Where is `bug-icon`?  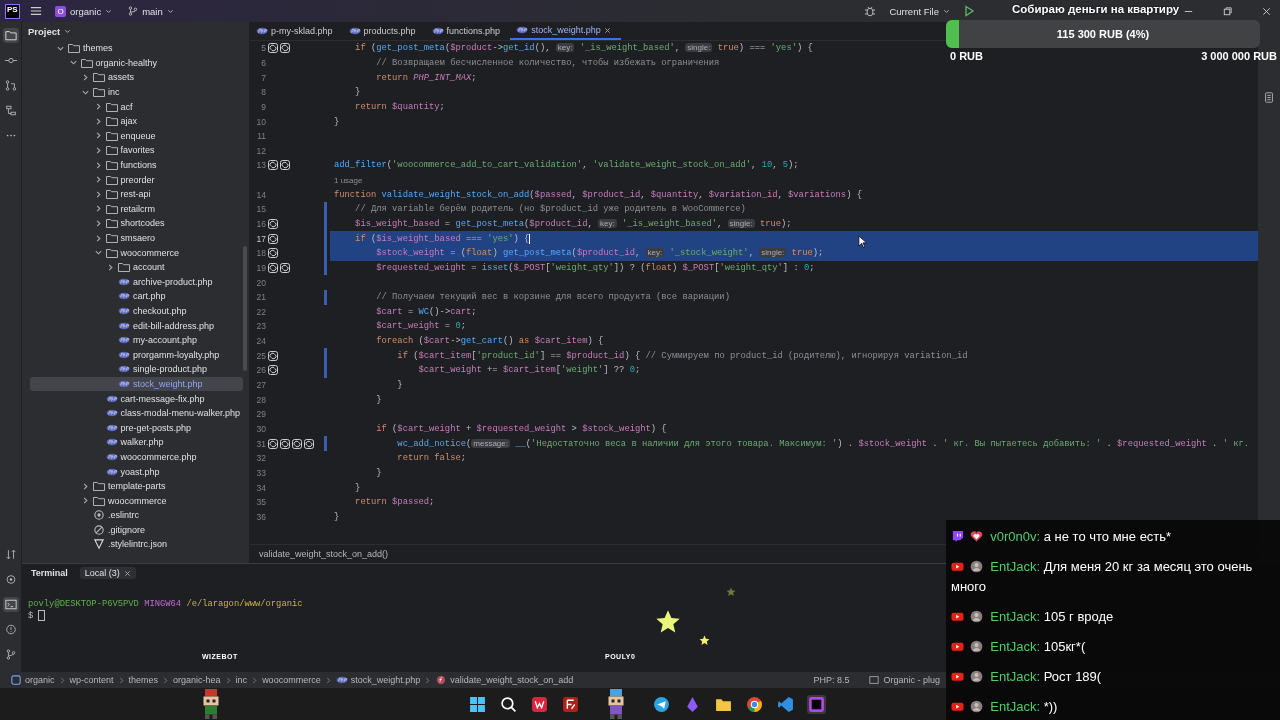
bug-icon is located at coordinates (870, 11).